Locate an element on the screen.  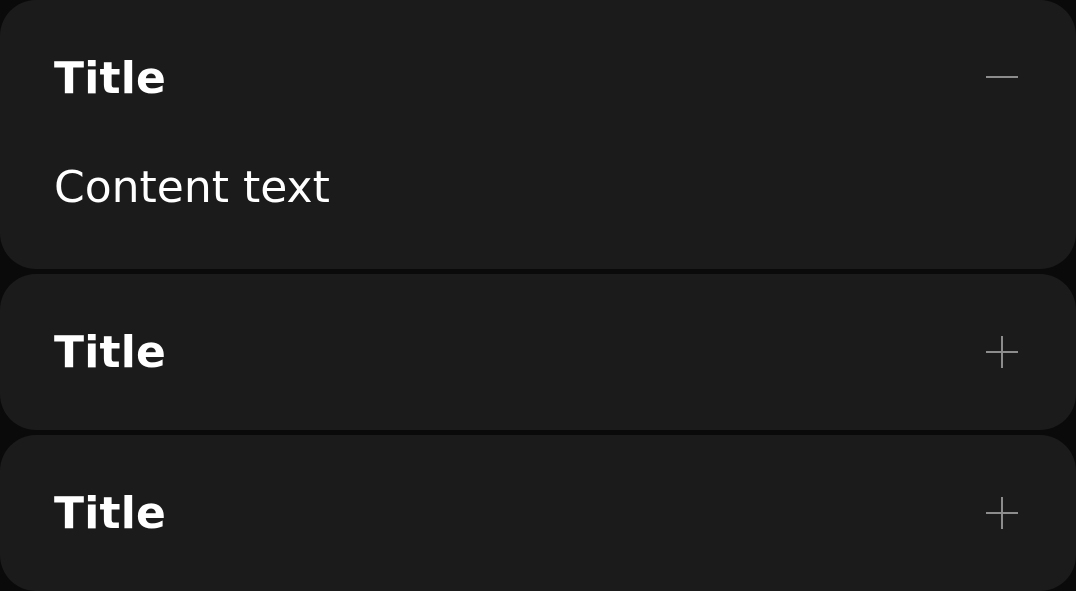
minus-icon is located at coordinates (1002, 77).